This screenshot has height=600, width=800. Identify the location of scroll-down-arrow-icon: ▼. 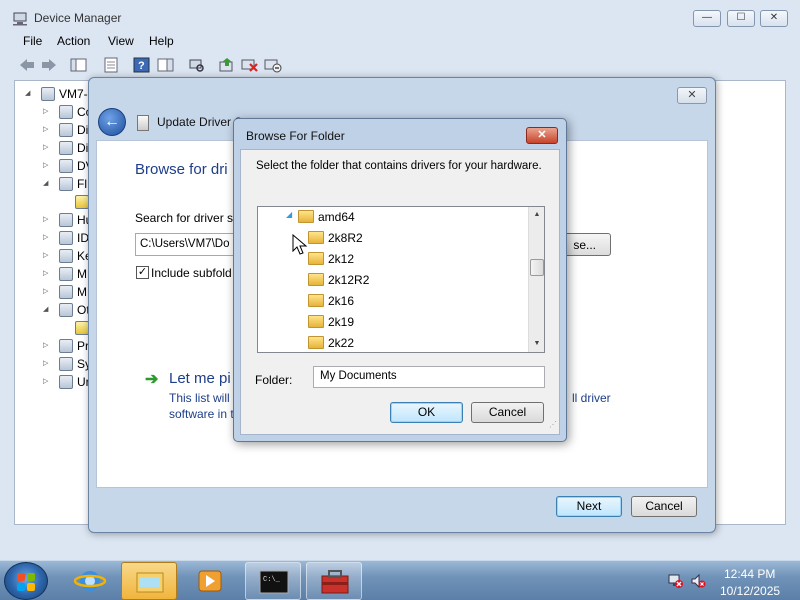
(536, 344).